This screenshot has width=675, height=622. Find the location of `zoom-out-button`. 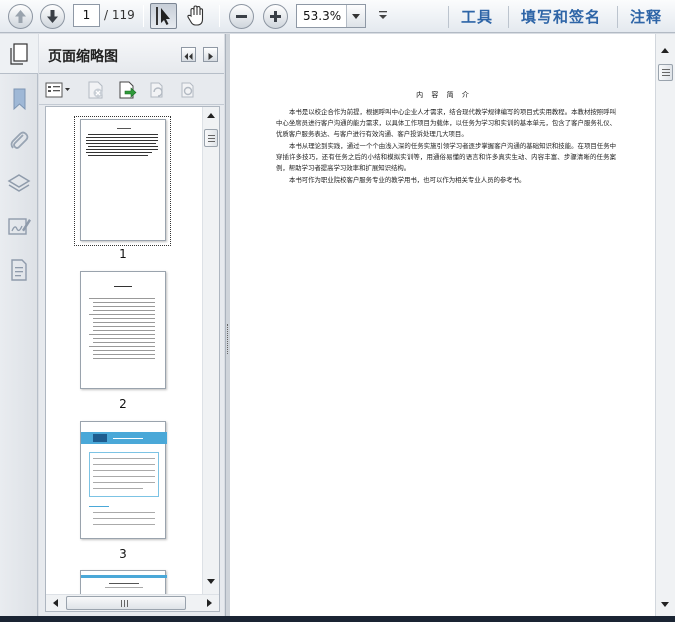

zoom-out-button is located at coordinates (241, 16).